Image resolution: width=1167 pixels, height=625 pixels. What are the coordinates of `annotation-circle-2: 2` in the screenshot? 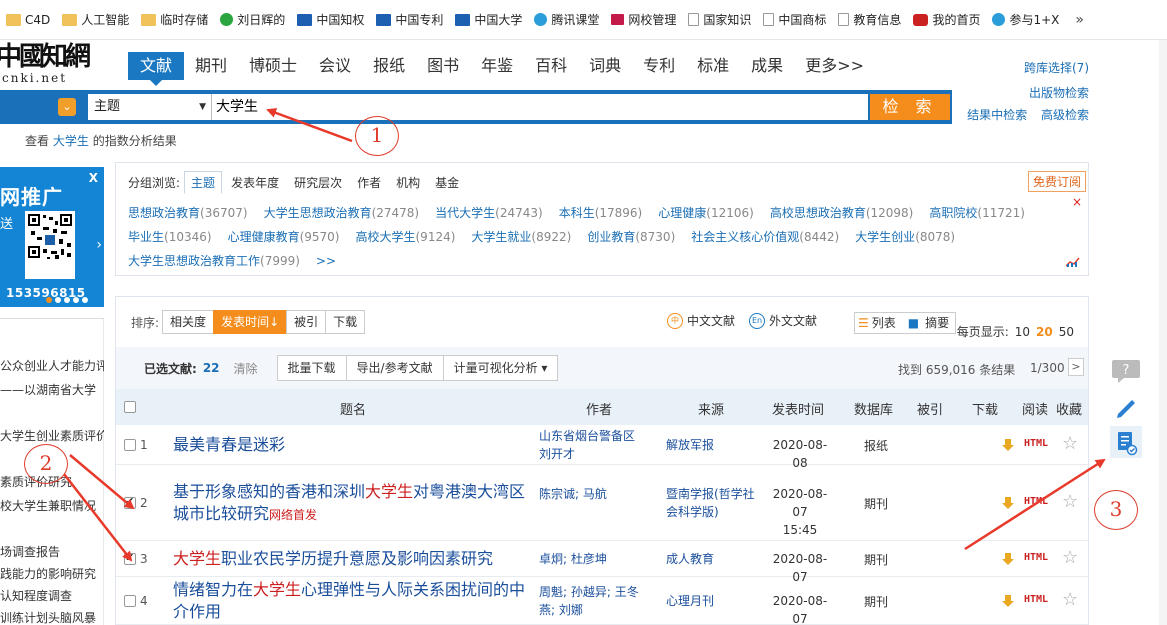 It's located at (46, 464).